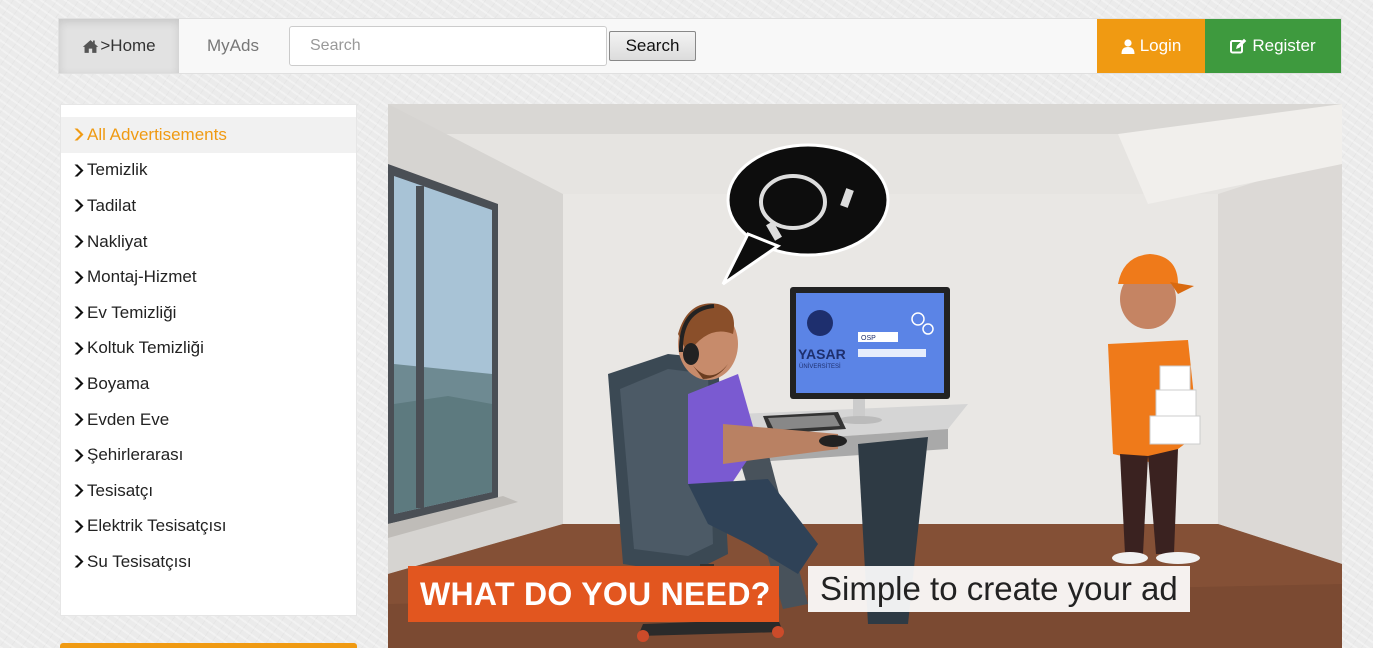 The image size is (1373, 648). I want to click on category-label: Su Tesisatçısı, so click(139, 561).